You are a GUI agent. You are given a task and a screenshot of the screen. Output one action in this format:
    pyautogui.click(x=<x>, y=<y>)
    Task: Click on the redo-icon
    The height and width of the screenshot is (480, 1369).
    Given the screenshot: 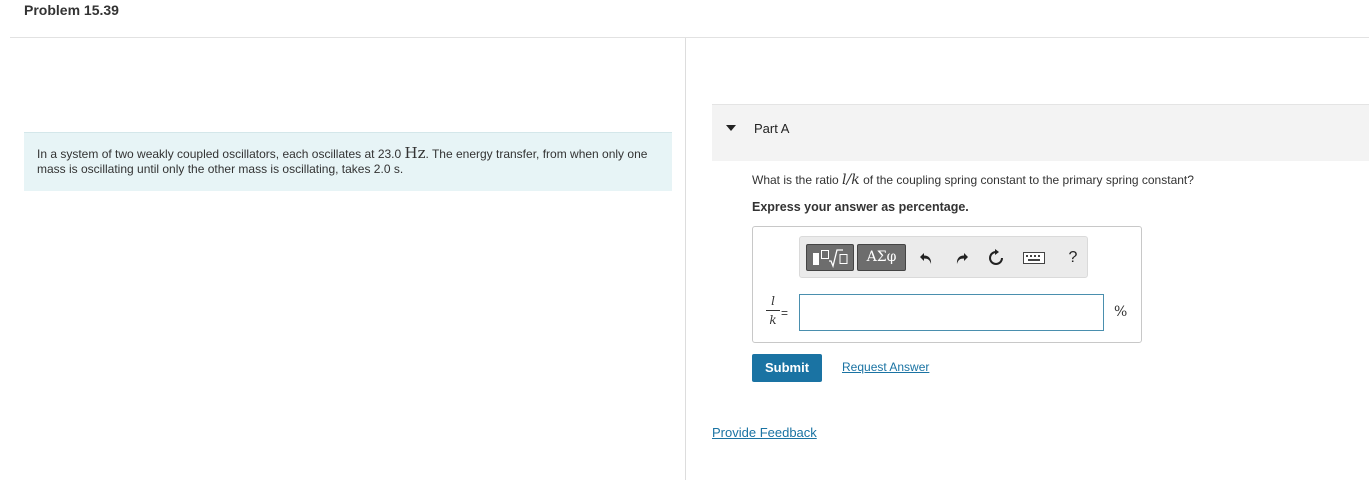 What is the action you would take?
    pyautogui.click(x=961, y=257)
    